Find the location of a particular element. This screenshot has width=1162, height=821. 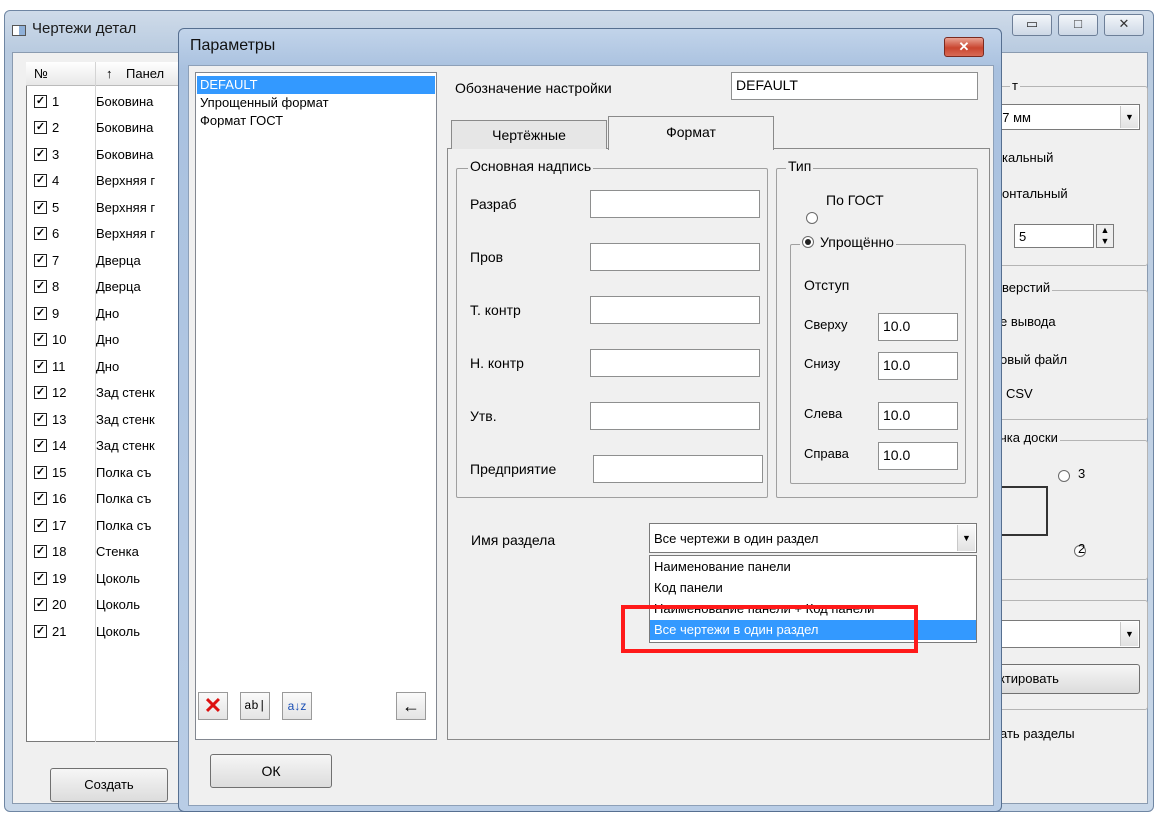

section-option: Наименование панели is located at coordinates (813, 567).